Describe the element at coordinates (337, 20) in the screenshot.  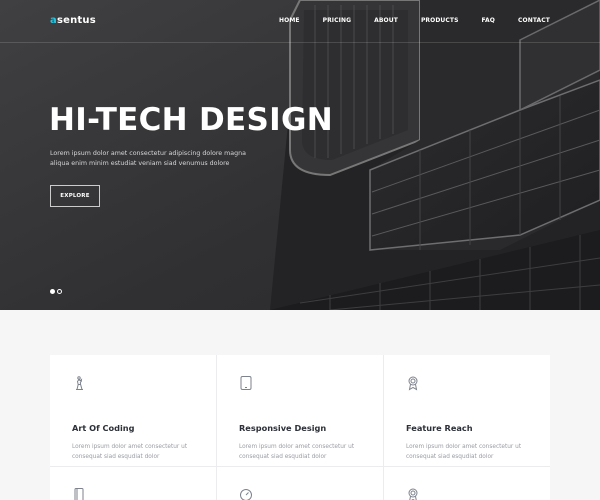
I see `nav-link-pricing: PRICING` at that location.